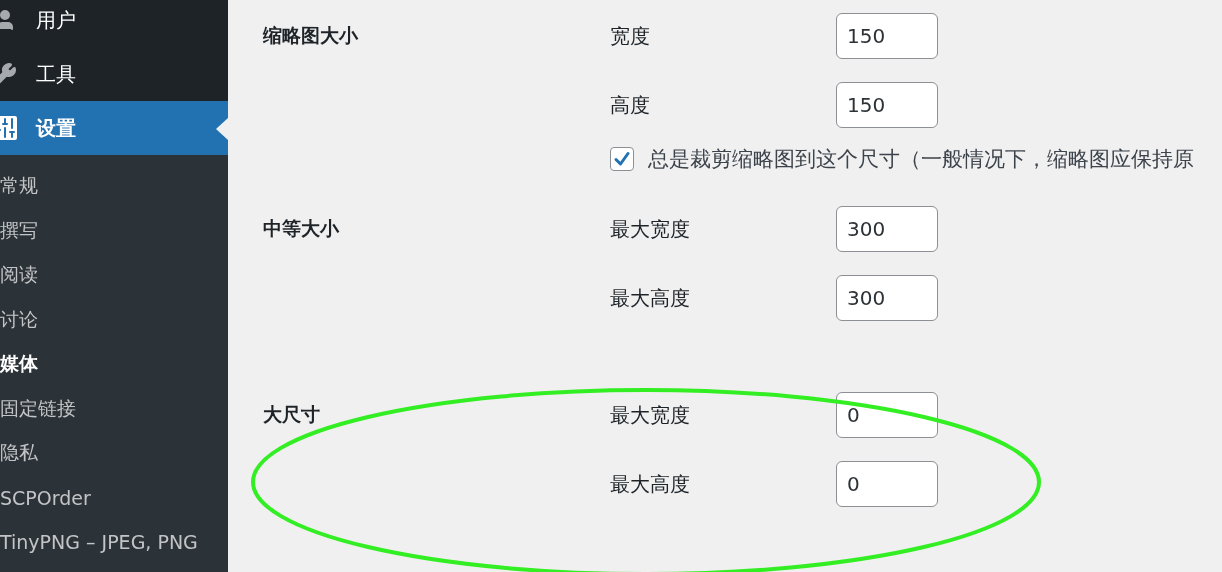  What do you see at coordinates (114, 542) in the screenshot?
I see `submenu-item: TinyPNG – JPEG, PNG` at bounding box center [114, 542].